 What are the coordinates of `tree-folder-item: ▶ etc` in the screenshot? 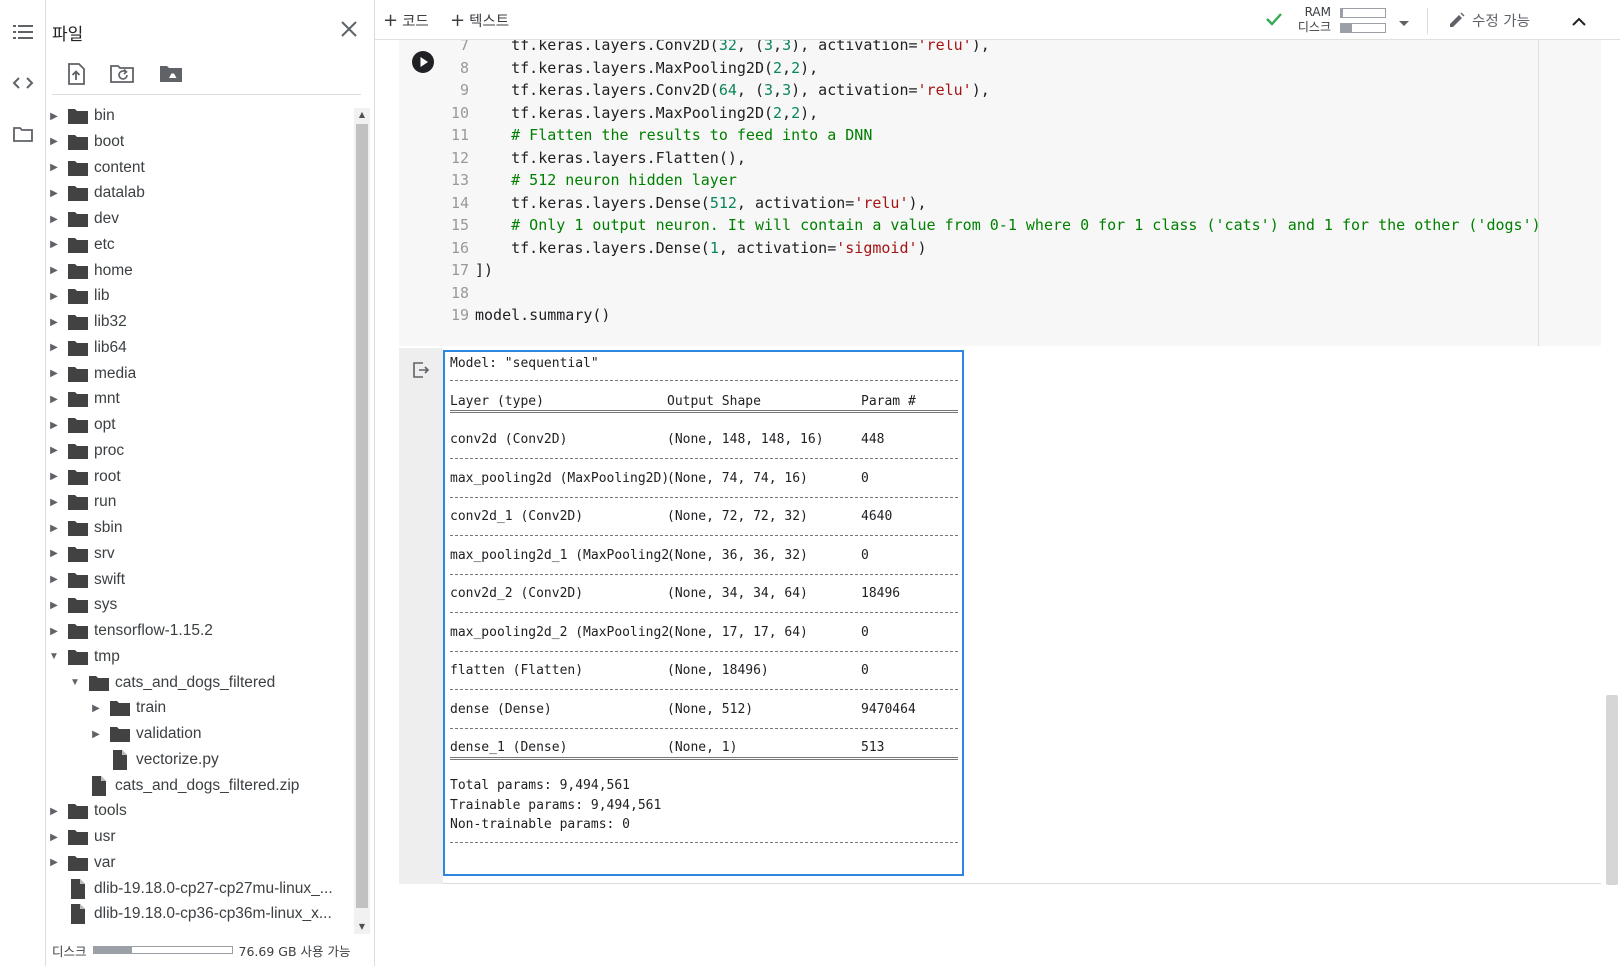 It's located at (200, 245).